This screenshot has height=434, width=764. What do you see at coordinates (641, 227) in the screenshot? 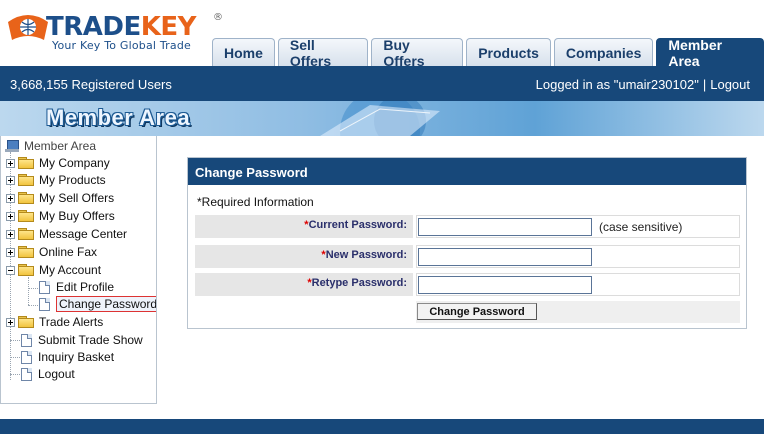
I see `case-sensitive-note: (case sensitive)` at bounding box center [641, 227].